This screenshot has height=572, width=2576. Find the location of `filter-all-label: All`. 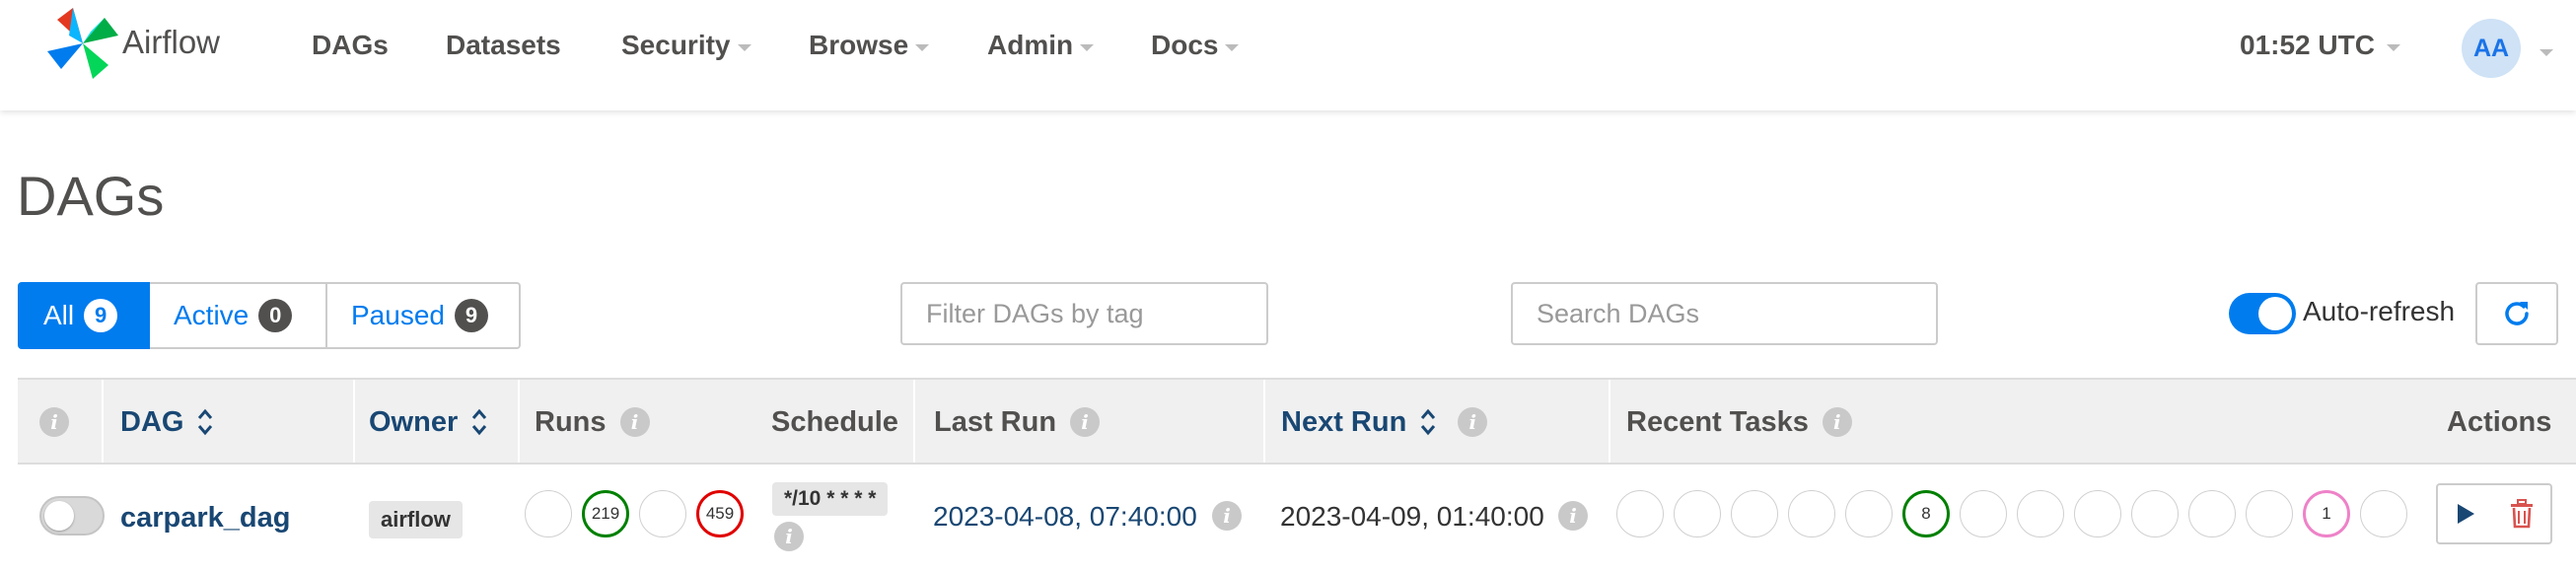

filter-all-label: All is located at coordinates (59, 315).